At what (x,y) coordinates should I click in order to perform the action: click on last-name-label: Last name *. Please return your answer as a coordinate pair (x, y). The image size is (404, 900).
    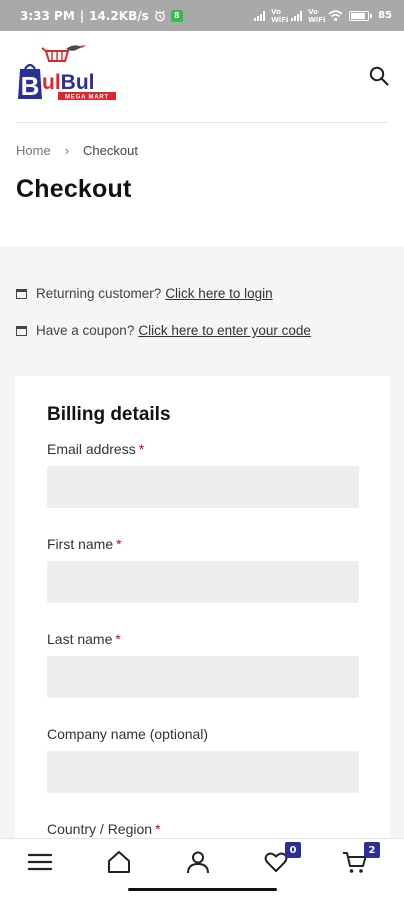
    Looking at the image, I should click on (84, 639).